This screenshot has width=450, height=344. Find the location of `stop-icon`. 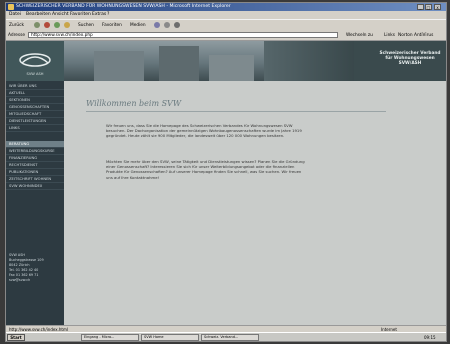

stop-icon is located at coordinates (47, 25).